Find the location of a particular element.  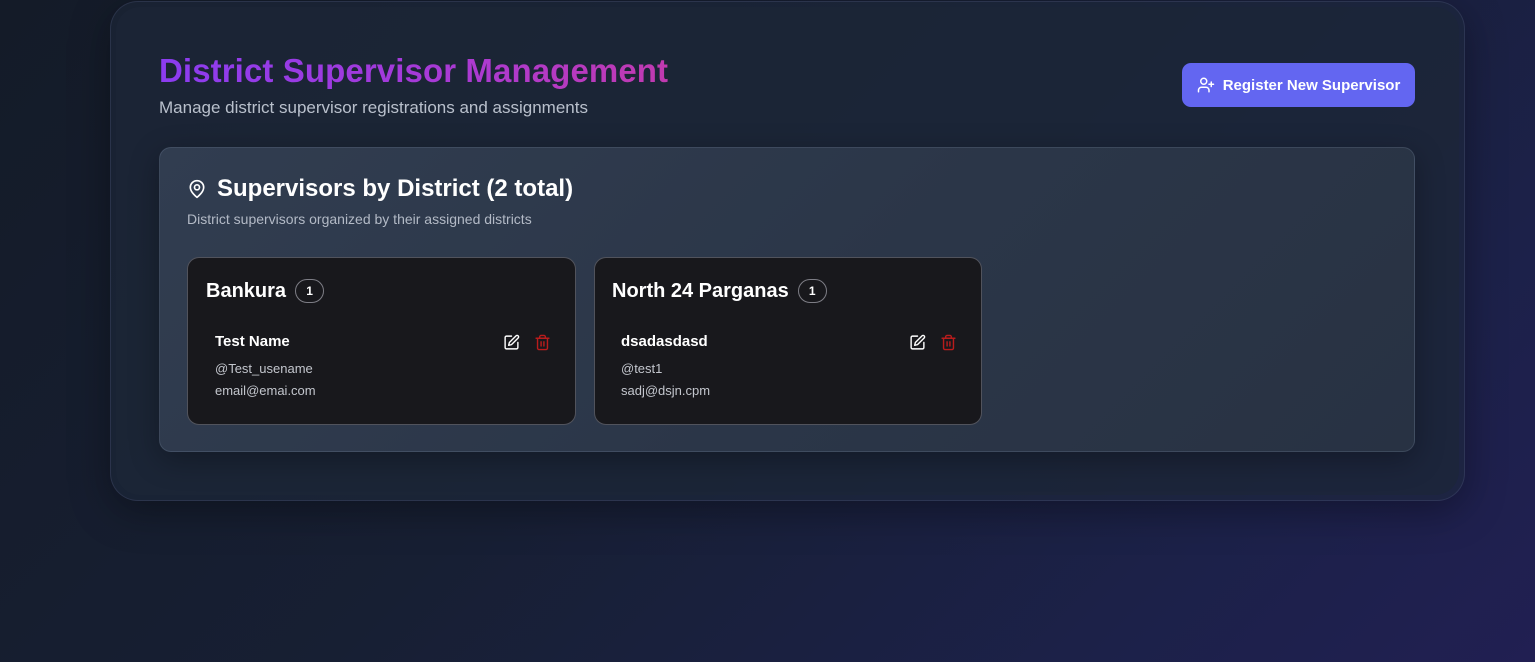

district-card-header: Bankura 1 is located at coordinates (265, 291).